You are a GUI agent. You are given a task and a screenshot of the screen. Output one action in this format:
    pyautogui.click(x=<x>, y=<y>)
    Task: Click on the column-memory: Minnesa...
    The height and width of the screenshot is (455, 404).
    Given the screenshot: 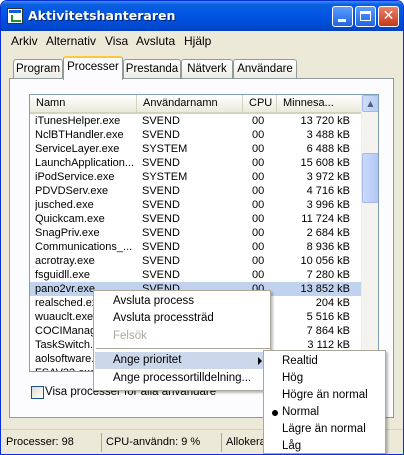 What is the action you would take?
    pyautogui.click(x=319, y=103)
    